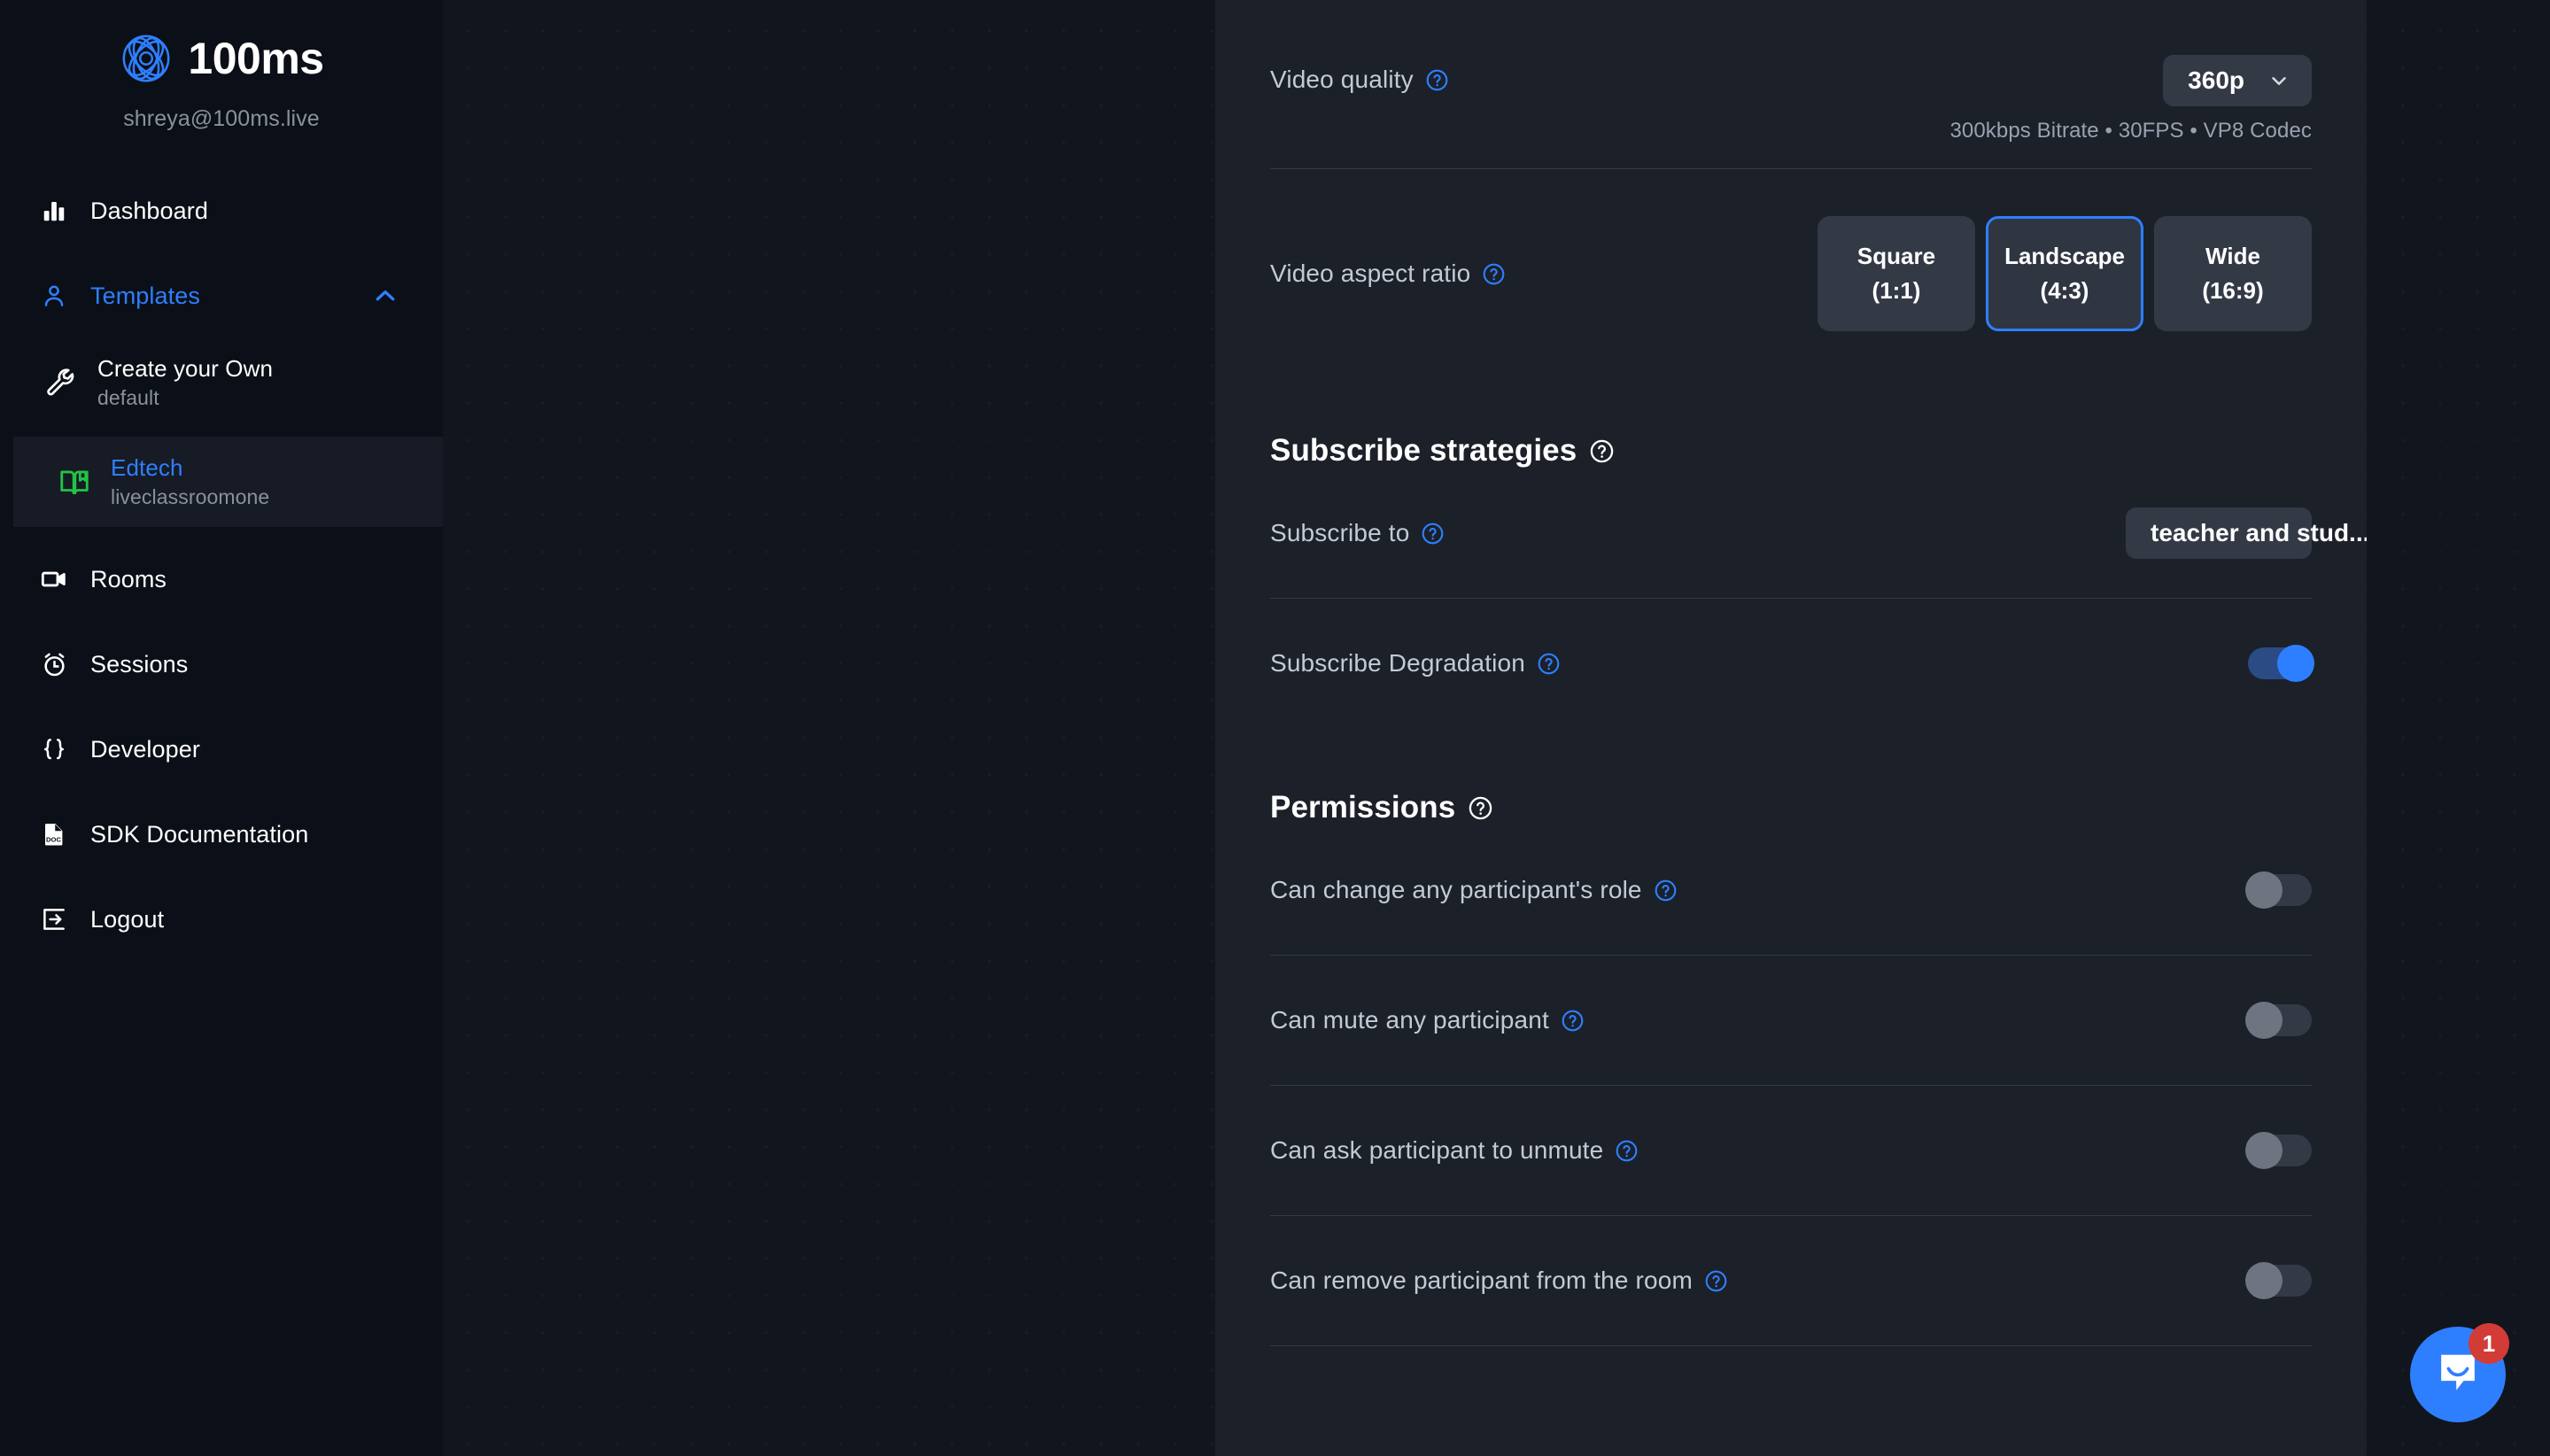  I want to click on sidebar-item-label: Sessions, so click(139, 664).